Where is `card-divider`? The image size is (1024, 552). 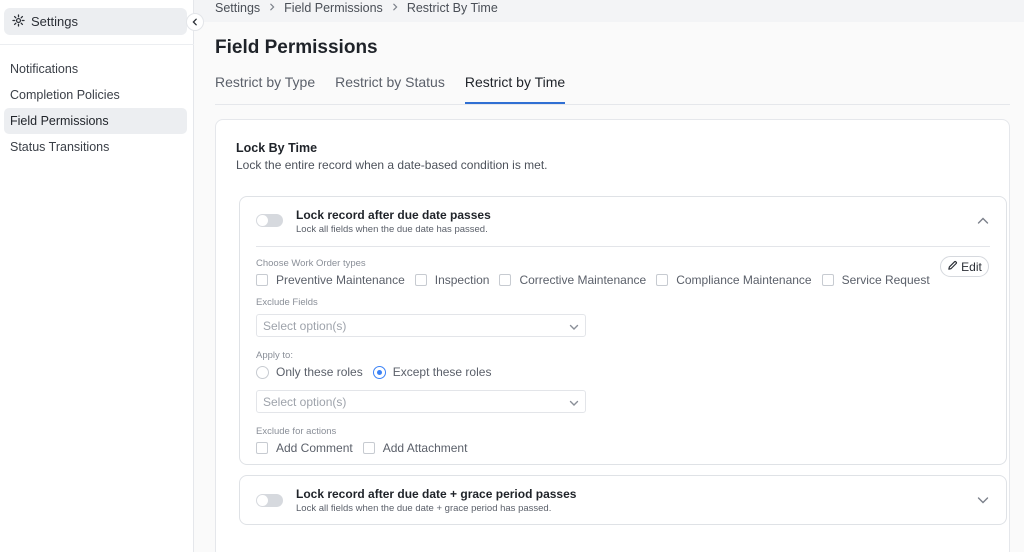
card-divider is located at coordinates (623, 246).